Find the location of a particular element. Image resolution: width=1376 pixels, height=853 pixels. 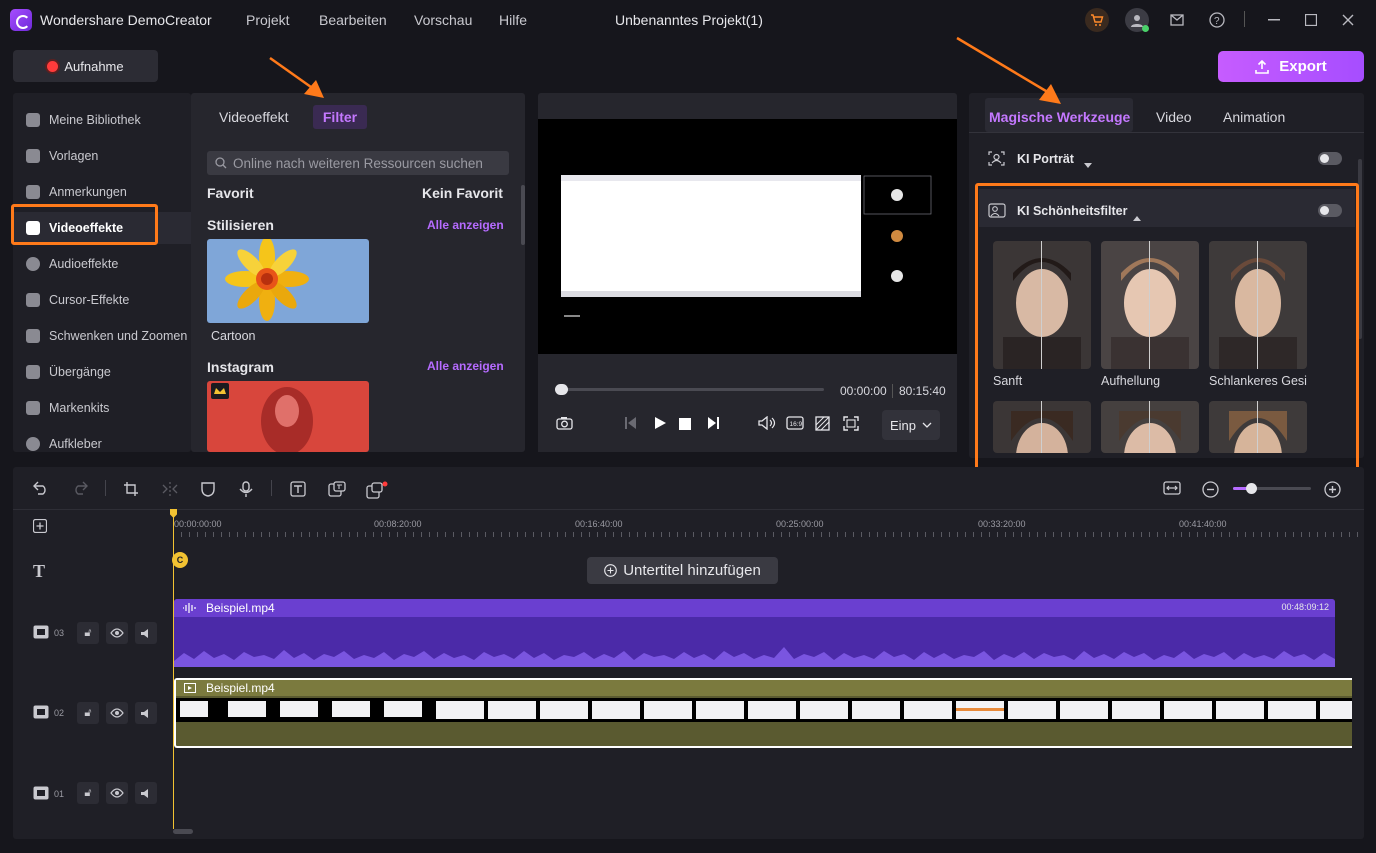

fullscreen-icon is located at coordinates (851, 425).